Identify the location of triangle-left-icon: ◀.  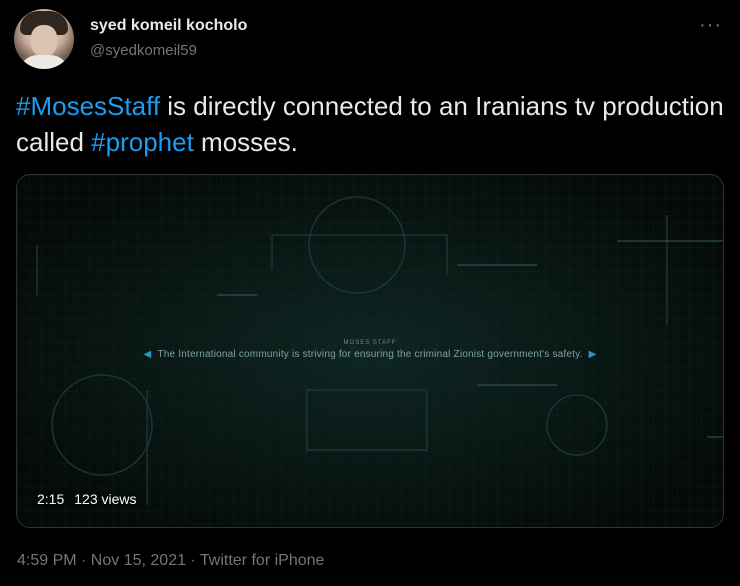
(147, 354).